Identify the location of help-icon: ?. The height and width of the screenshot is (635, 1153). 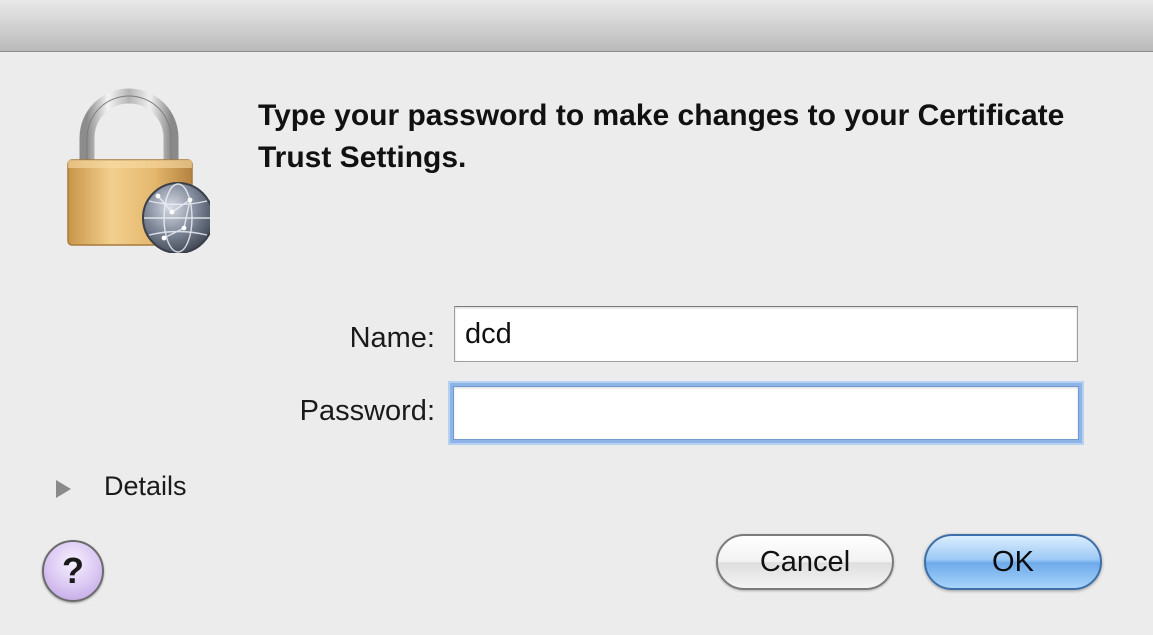
(73, 570).